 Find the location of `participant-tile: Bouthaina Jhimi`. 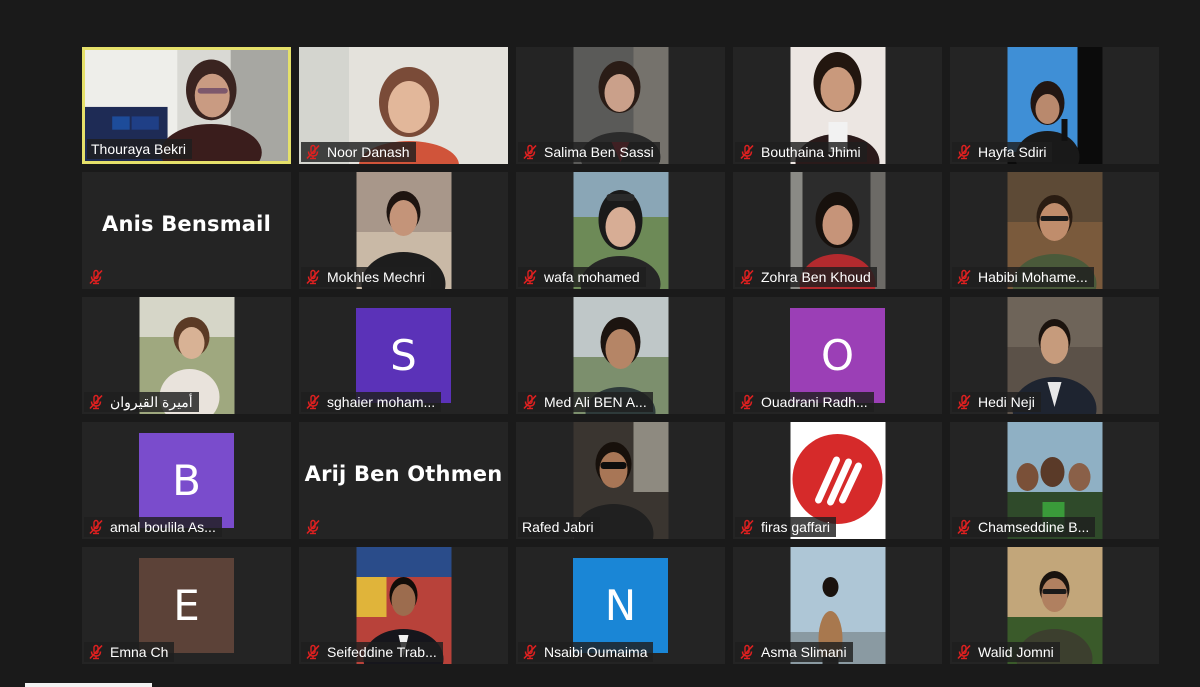

participant-tile: Bouthaina Jhimi is located at coordinates (837, 105).